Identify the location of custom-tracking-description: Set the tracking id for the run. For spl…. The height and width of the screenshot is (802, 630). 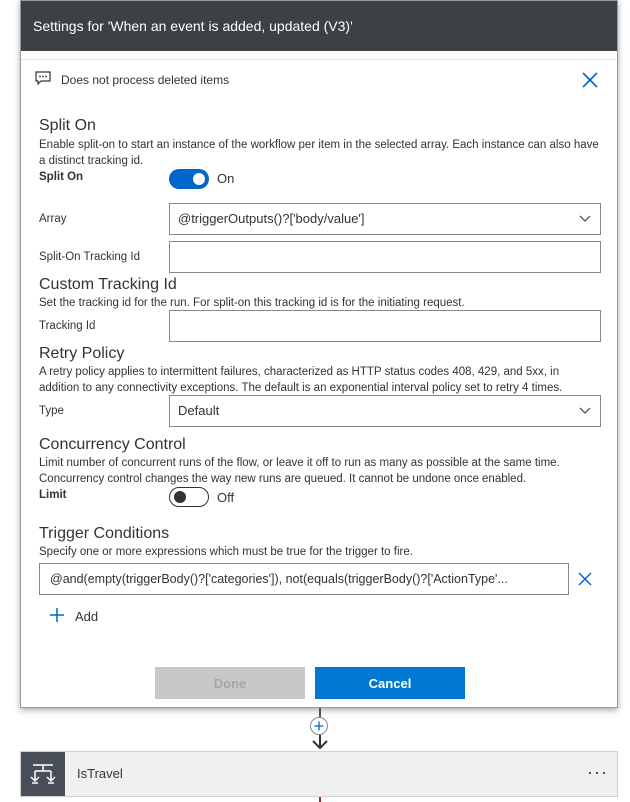
(252, 303).